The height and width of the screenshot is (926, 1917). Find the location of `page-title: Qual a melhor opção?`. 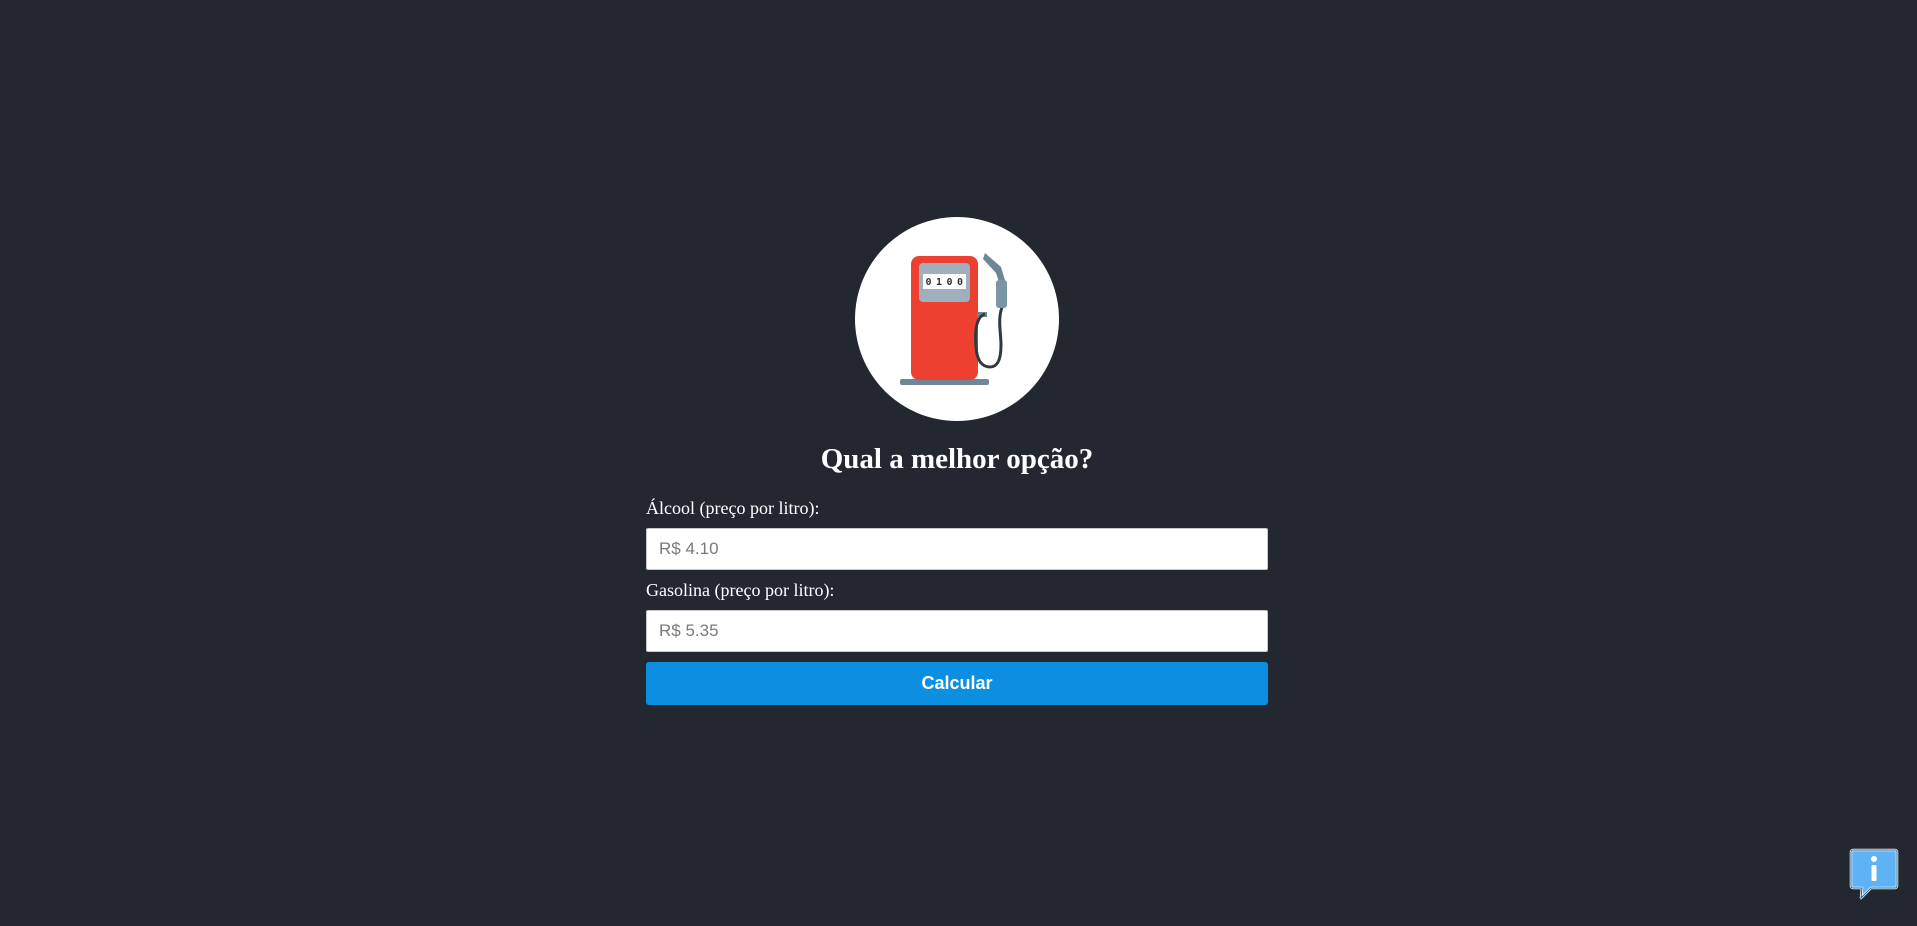

page-title: Qual a melhor opção? is located at coordinates (957, 459).